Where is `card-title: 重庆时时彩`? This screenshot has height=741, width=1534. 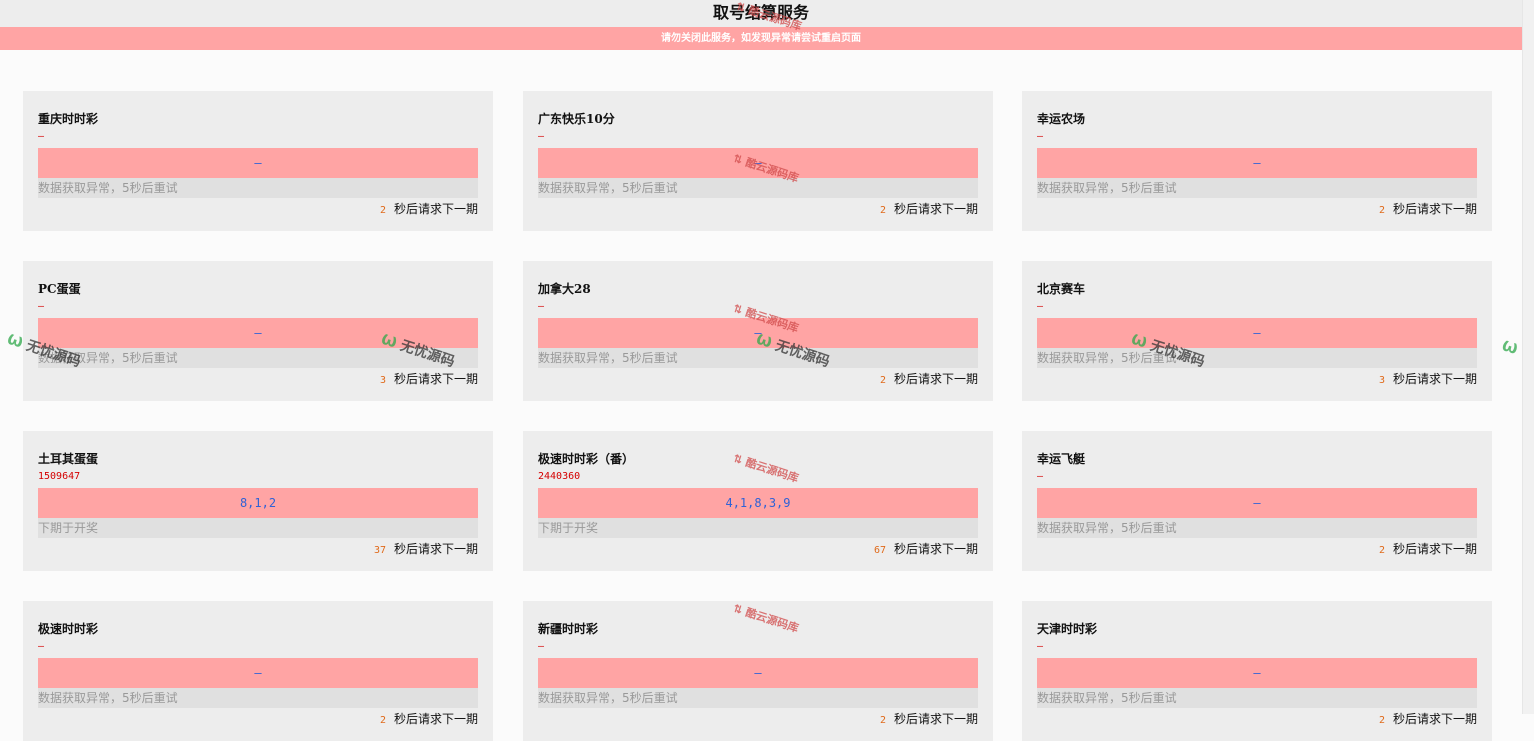
card-title: 重庆时时彩 is located at coordinates (68, 119).